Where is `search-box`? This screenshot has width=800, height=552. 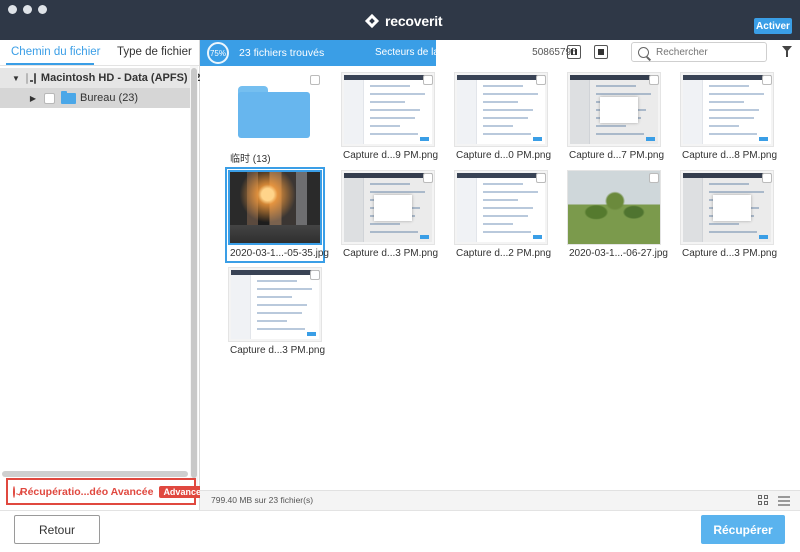 search-box is located at coordinates (699, 52).